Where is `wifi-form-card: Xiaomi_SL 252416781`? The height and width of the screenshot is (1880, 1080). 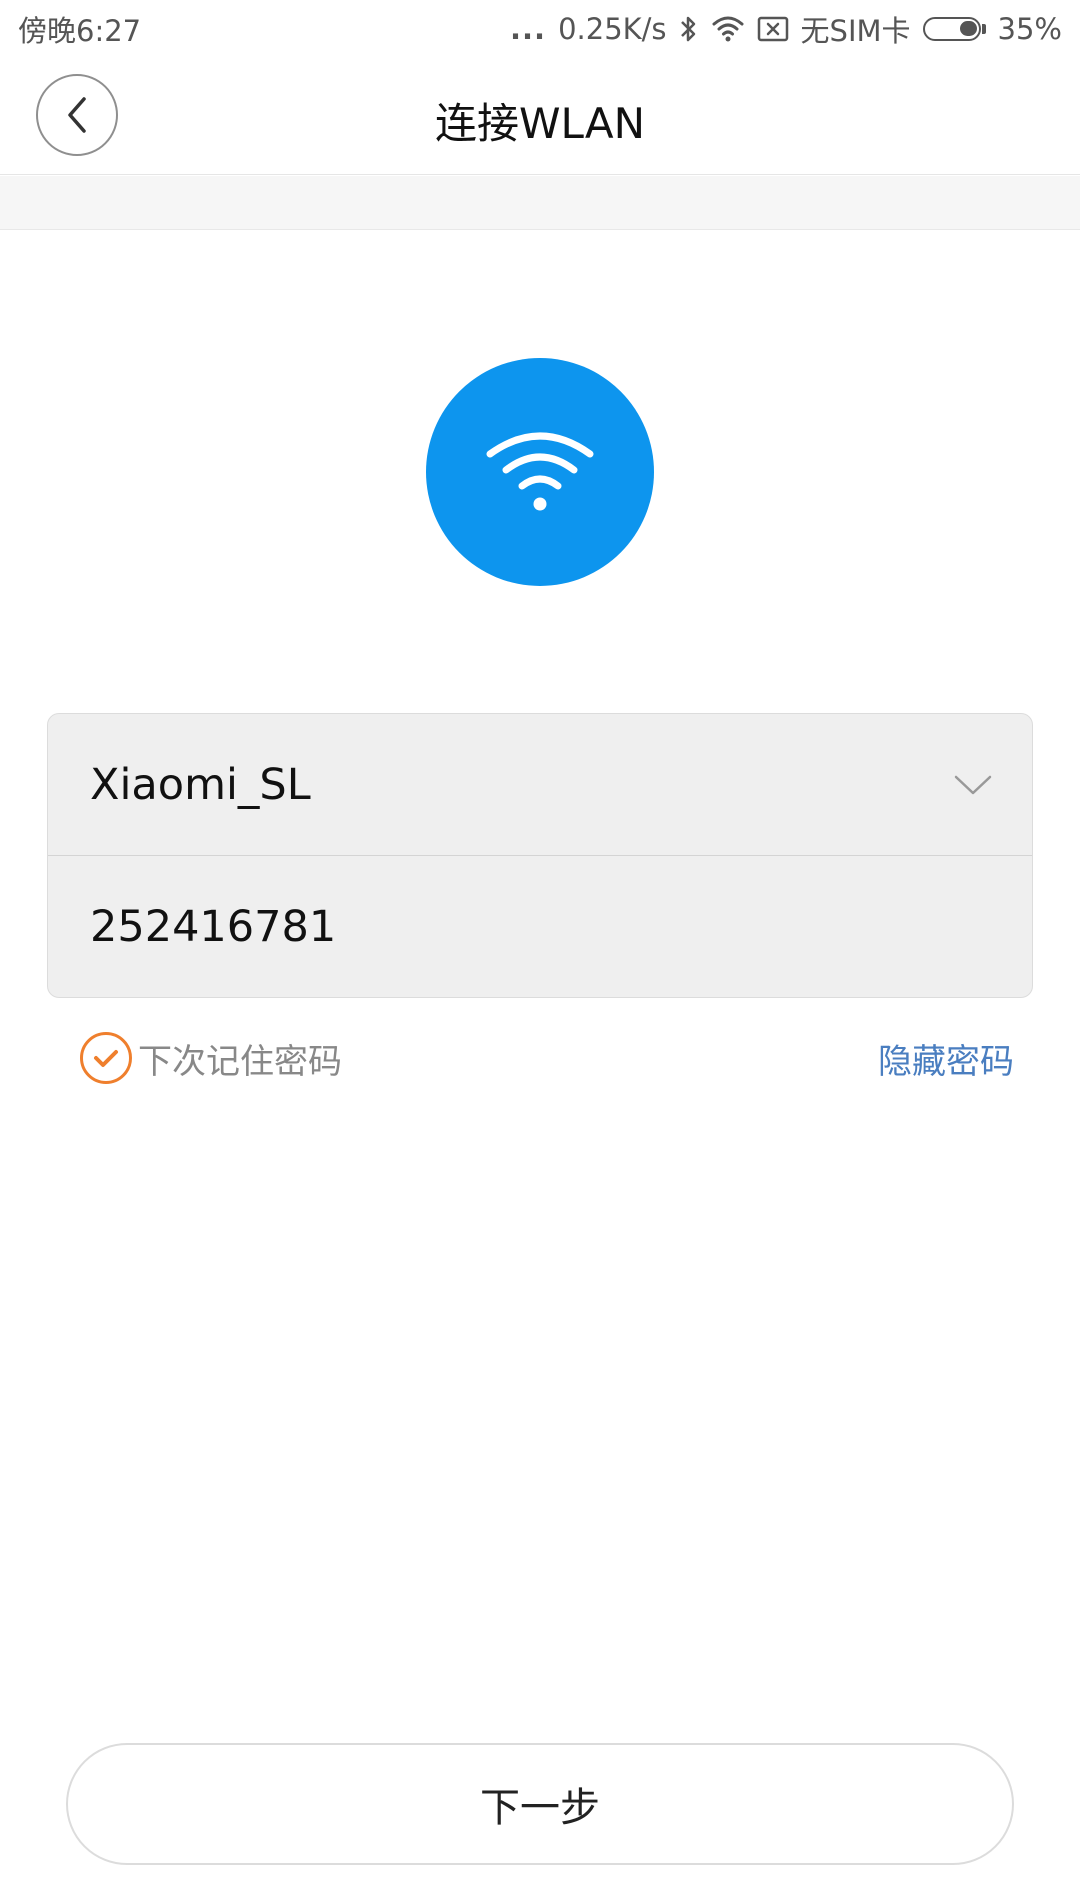 wifi-form-card: Xiaomi_SL 252416781 is located at coordinates (540, 855).